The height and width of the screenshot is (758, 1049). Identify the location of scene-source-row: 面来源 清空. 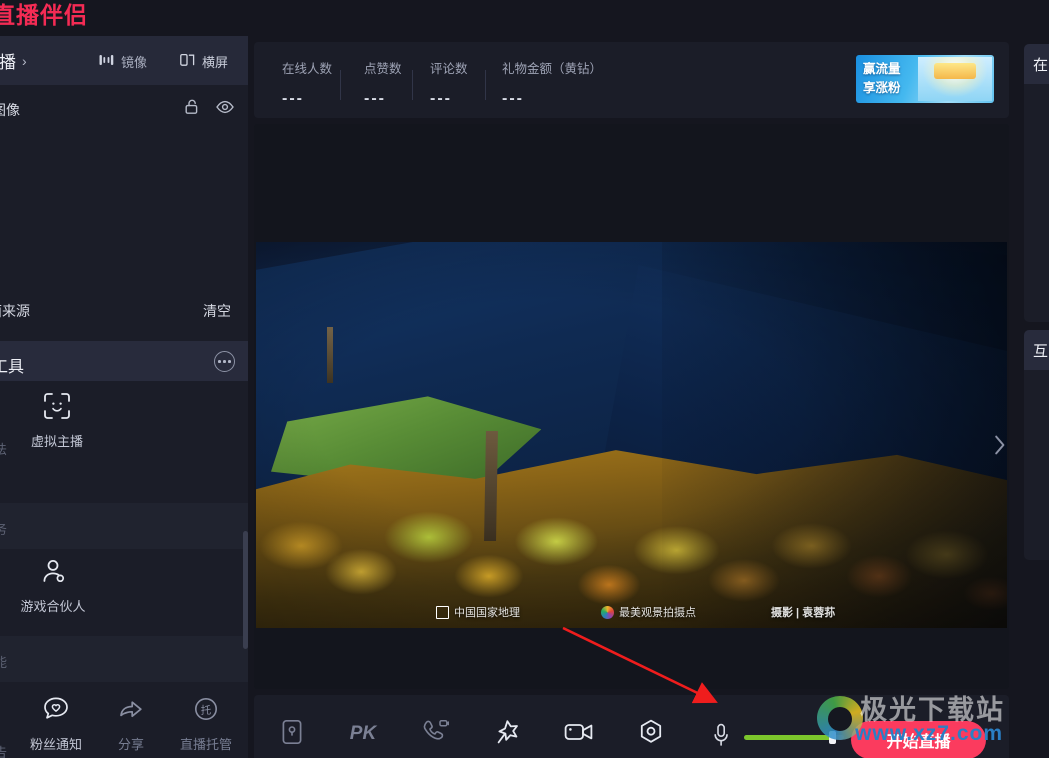
(124, 310).